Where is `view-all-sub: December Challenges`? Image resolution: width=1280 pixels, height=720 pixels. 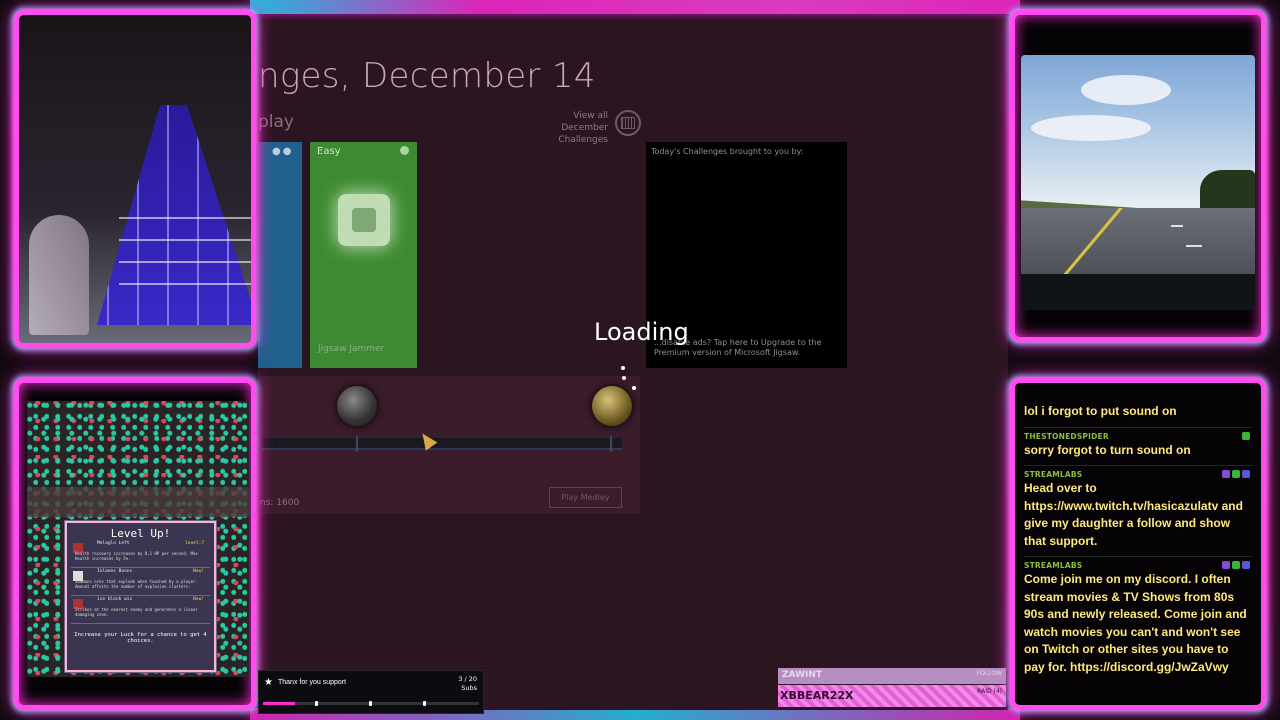 view-all-sub: December Challenges is located at coordinates (583, 134).